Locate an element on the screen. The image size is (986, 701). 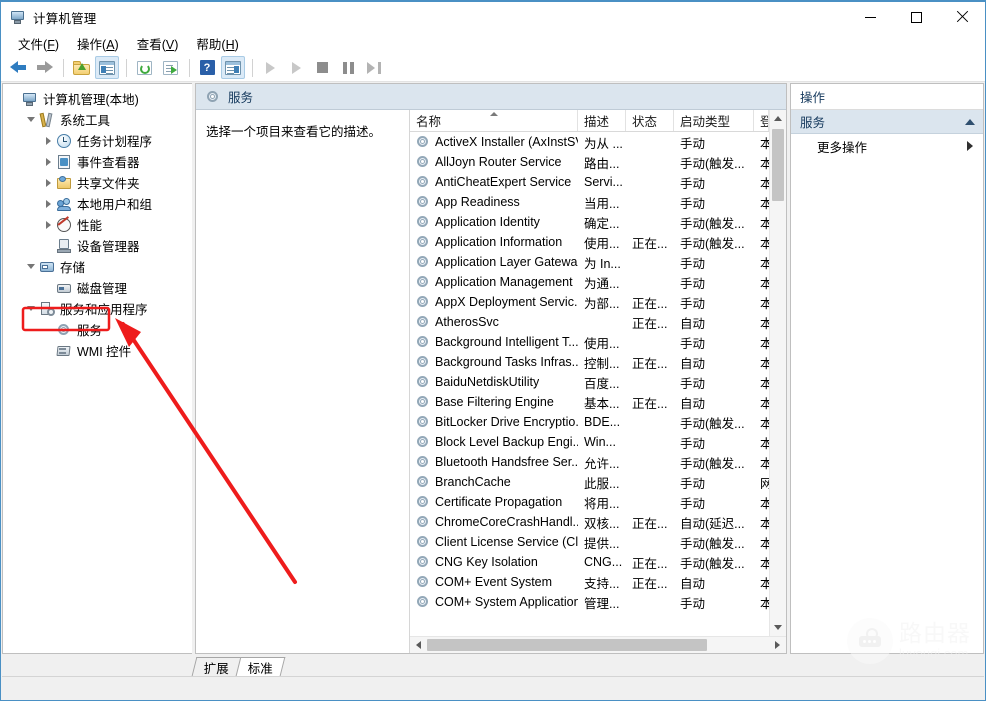
help-button: ? is located at coordinates (207, 67).